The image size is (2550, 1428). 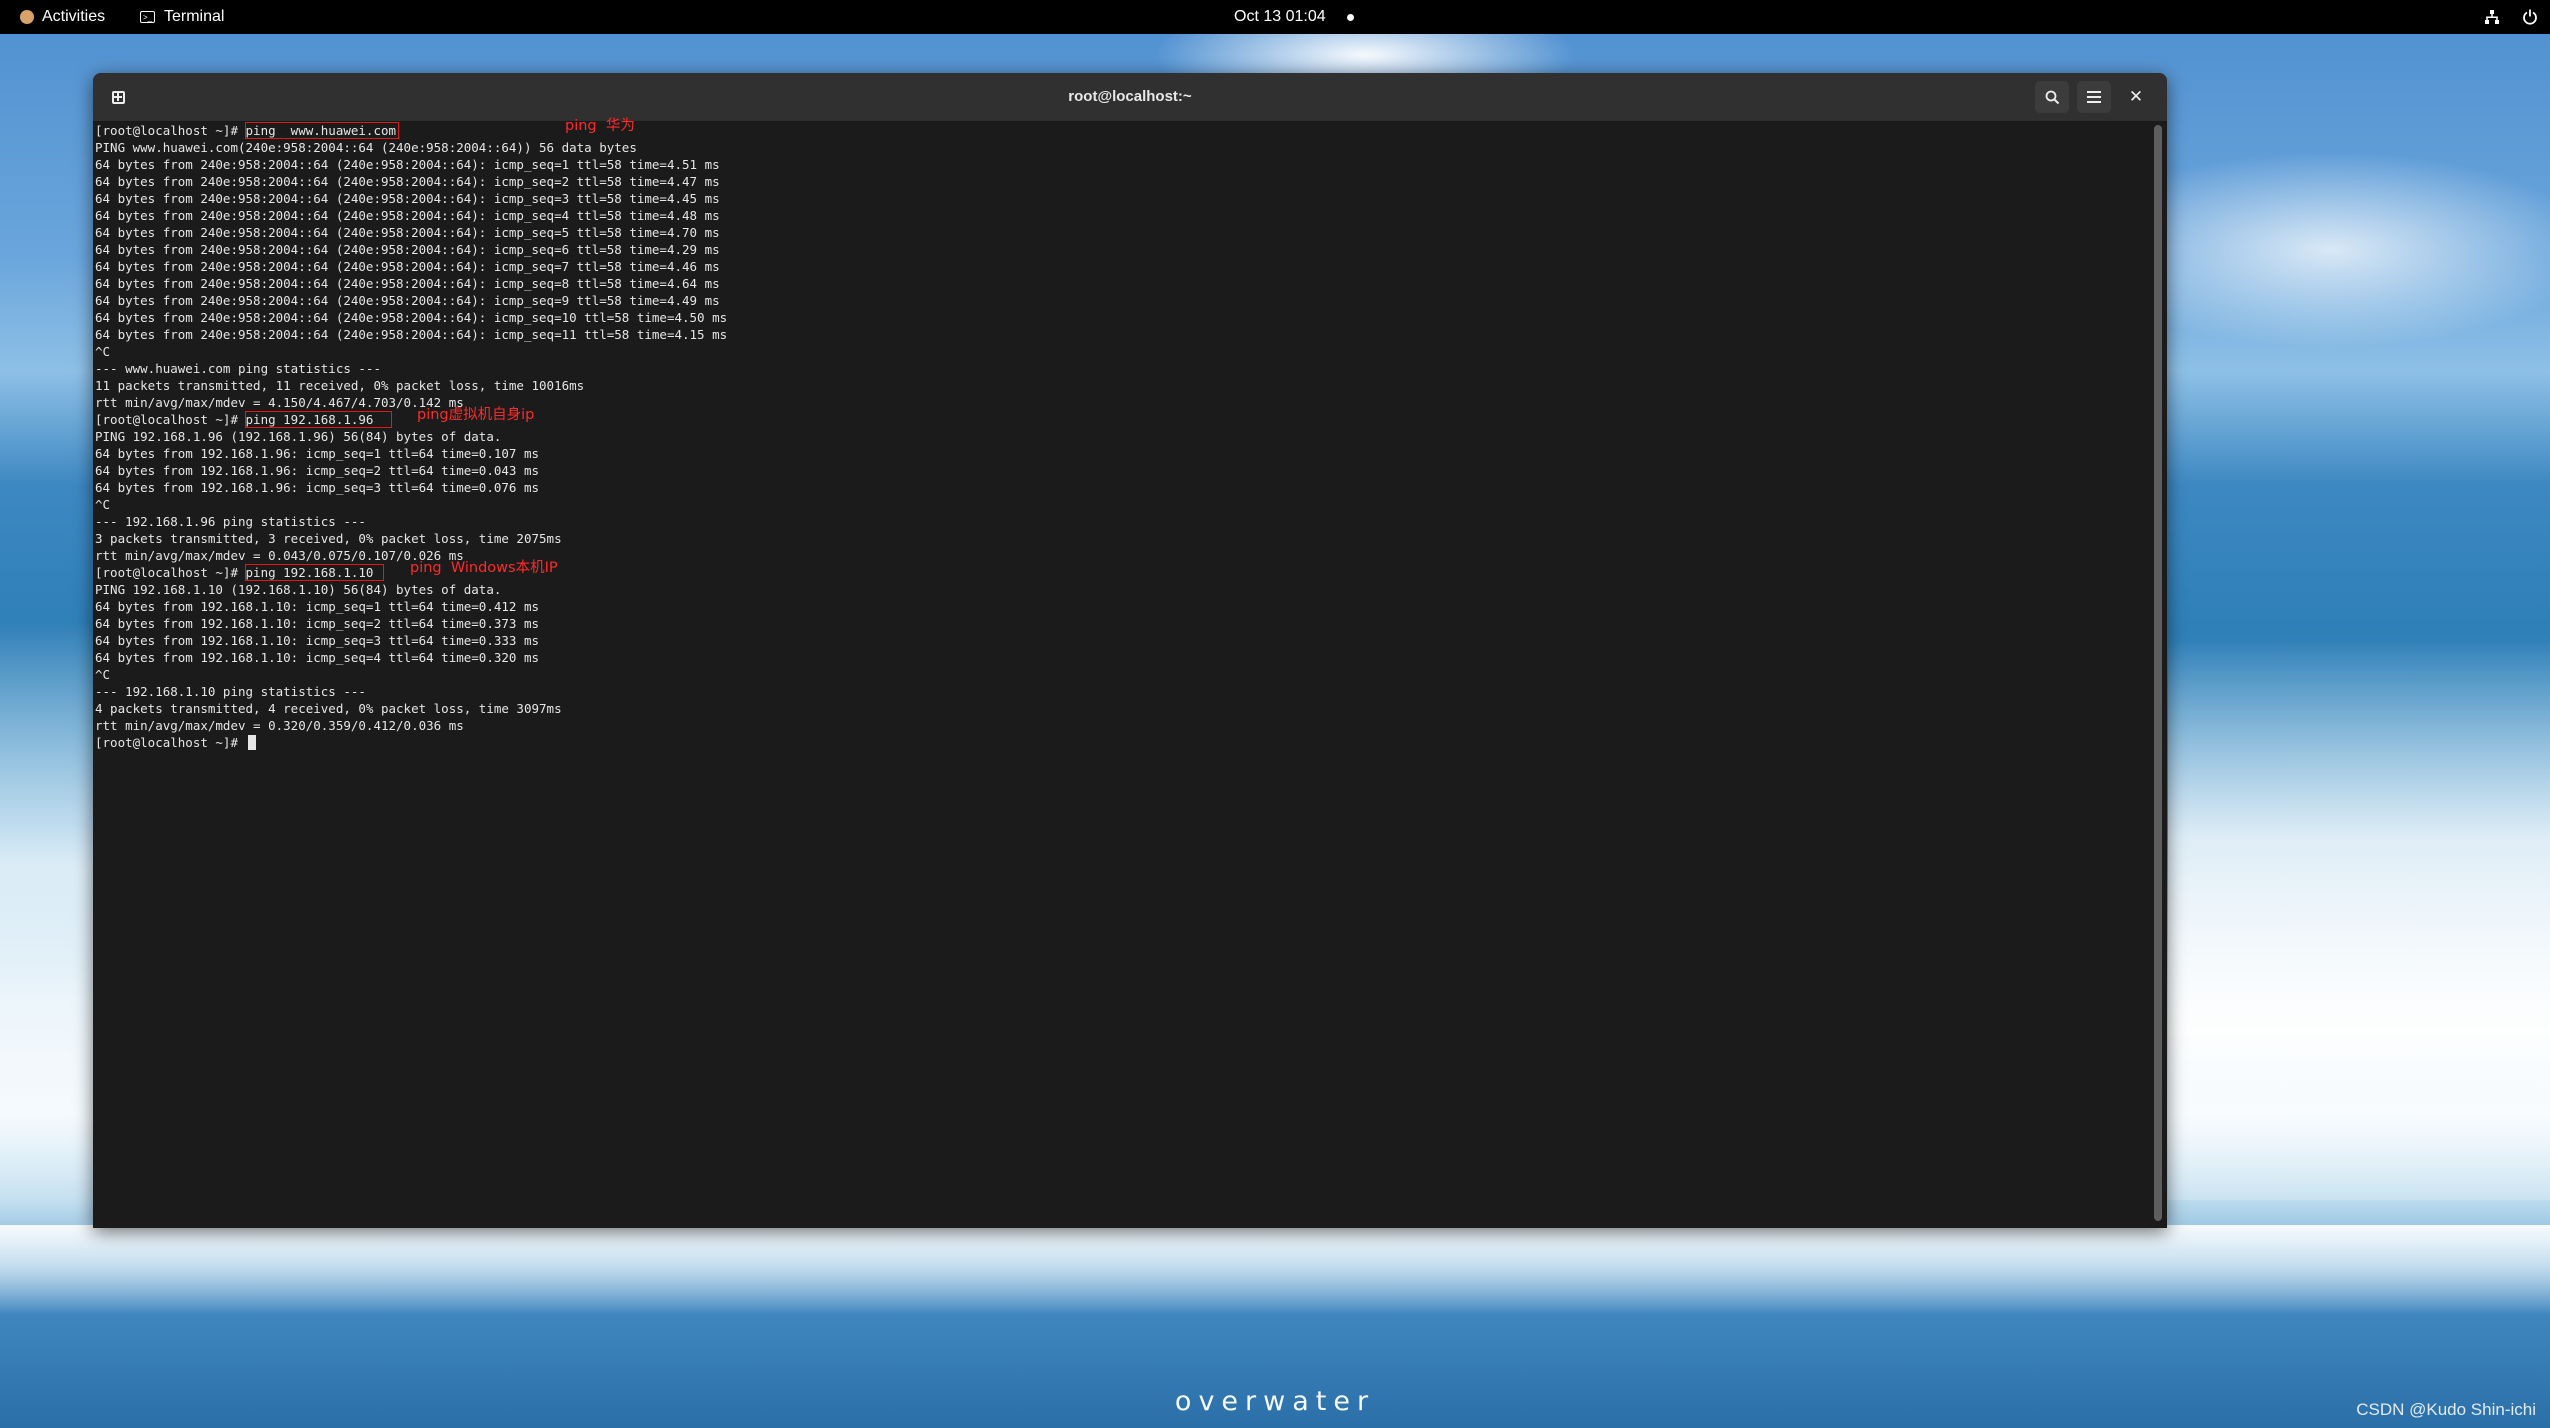 I want to click on notification-dot-icon, so click(x=1350, y=17).